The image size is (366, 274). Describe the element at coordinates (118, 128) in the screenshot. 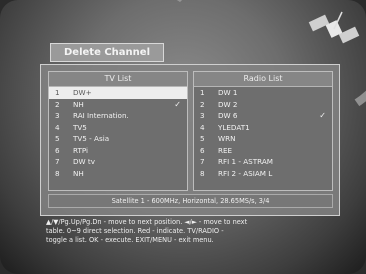

I see `tv-channel-row: 4 TV5` at that location.